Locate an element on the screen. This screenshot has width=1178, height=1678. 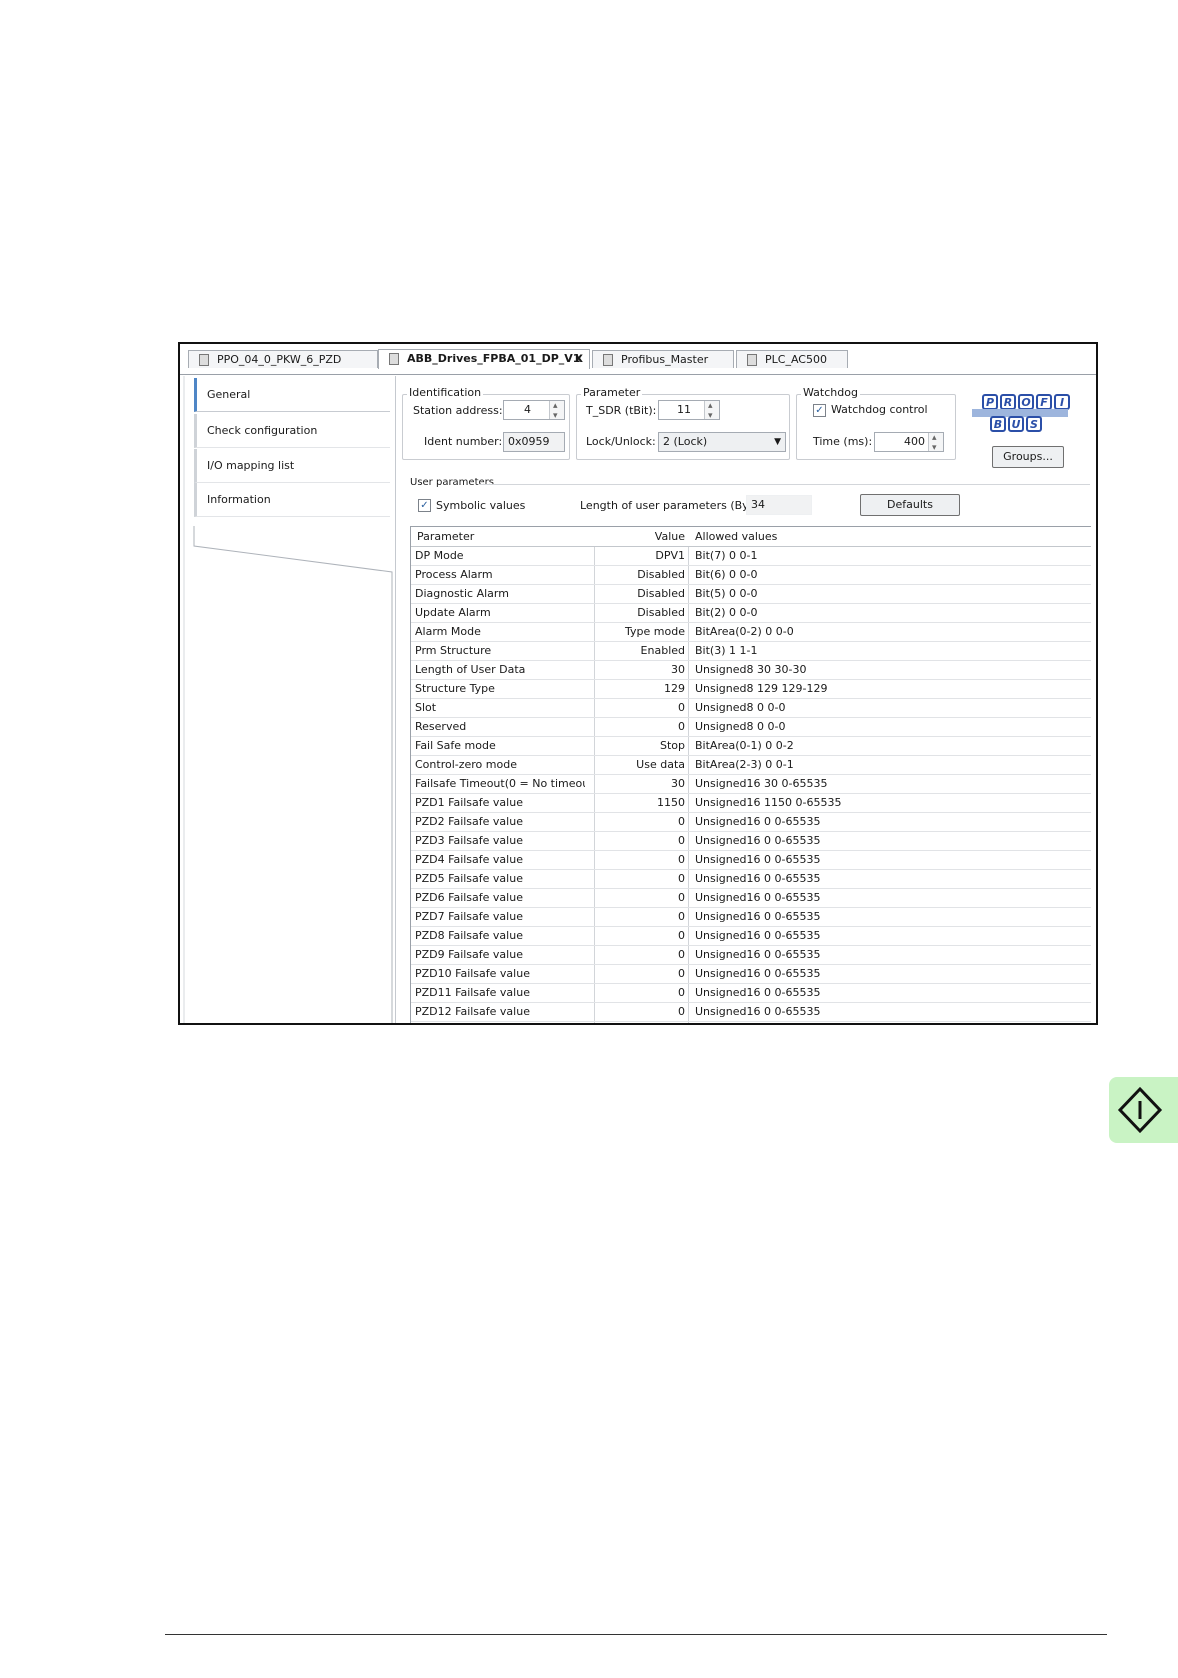
table-row: Diagnostic Alarm Disabled Bit(5) 0 0-0 is located at coordinates (751, 594).